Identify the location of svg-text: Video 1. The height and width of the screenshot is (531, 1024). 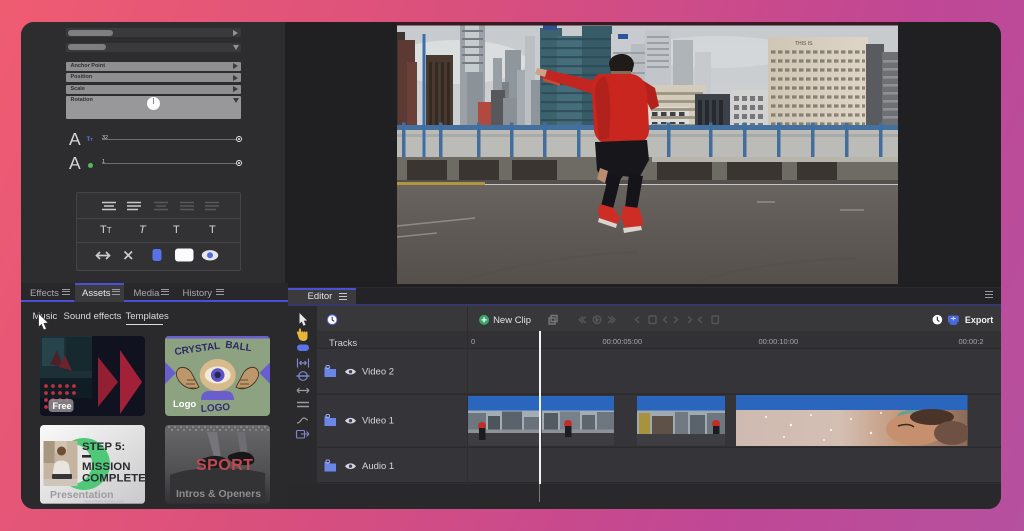
(378, 421).